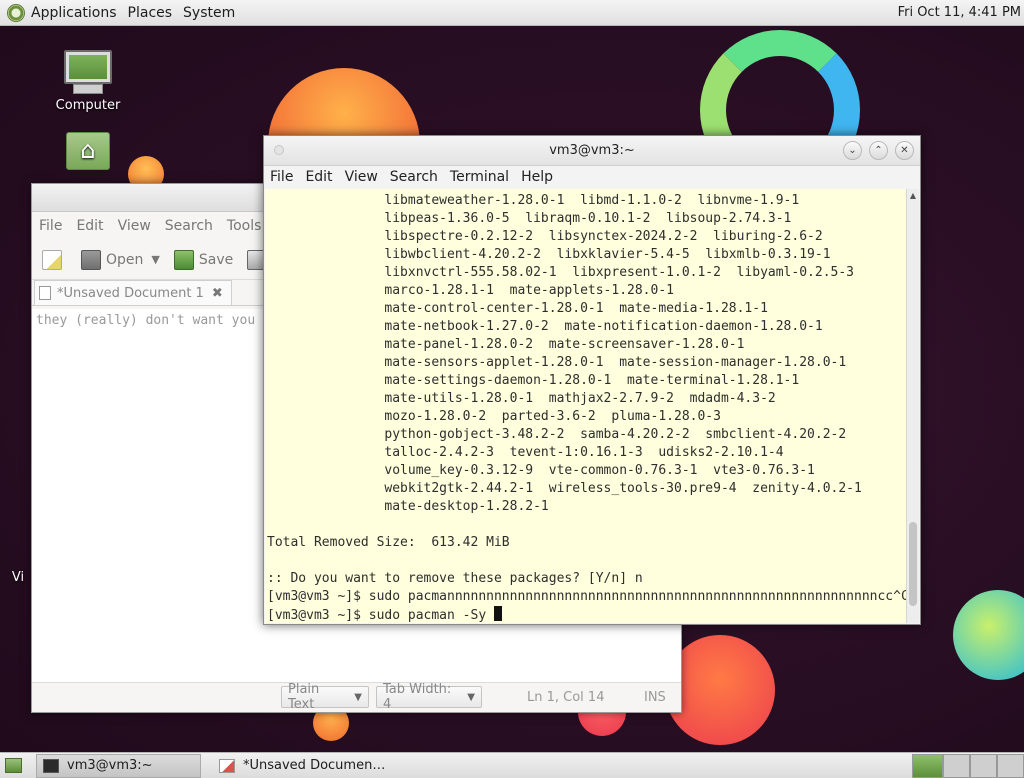 Image resolution: width=1024 pixels, height=778 pixels. I want to click on close-icon: ✖, so click(217, 293).